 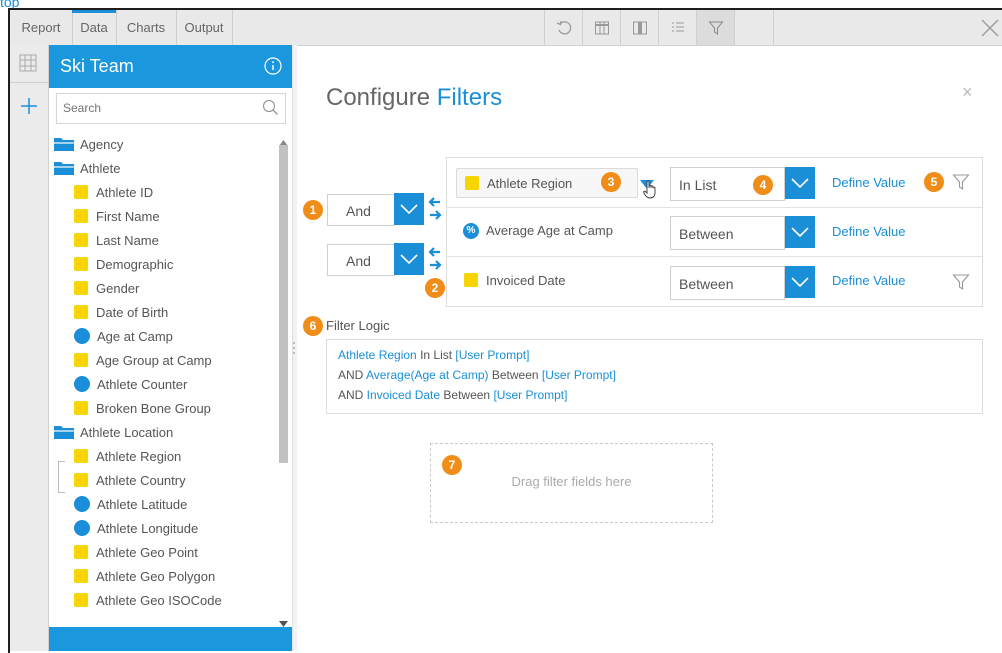 What do you see at coordinates (990, 29) in the screenshot?
I see `close-report-icon` at bounding box center [990, 29].